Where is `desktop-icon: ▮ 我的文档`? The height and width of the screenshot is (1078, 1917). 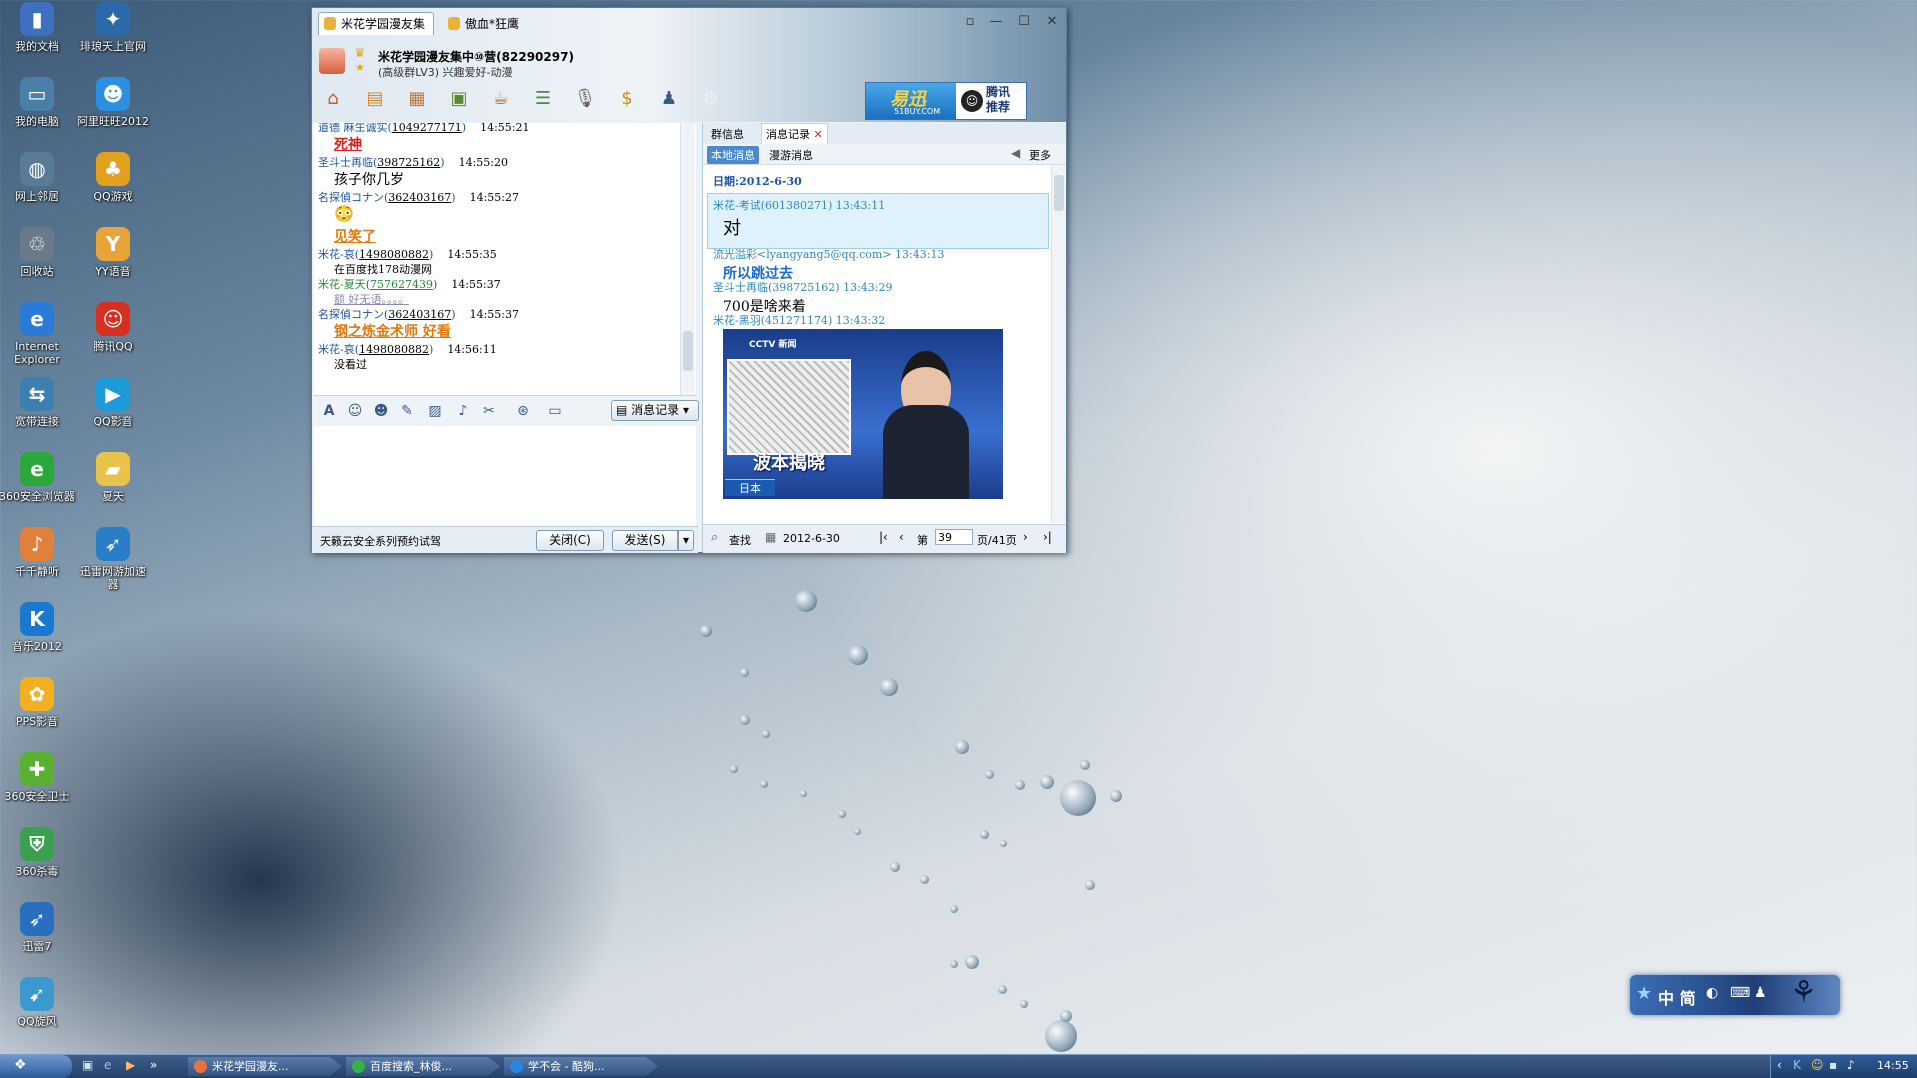 desktop-icon: ▮ 我的文档 is located at coordinates (37, 27).